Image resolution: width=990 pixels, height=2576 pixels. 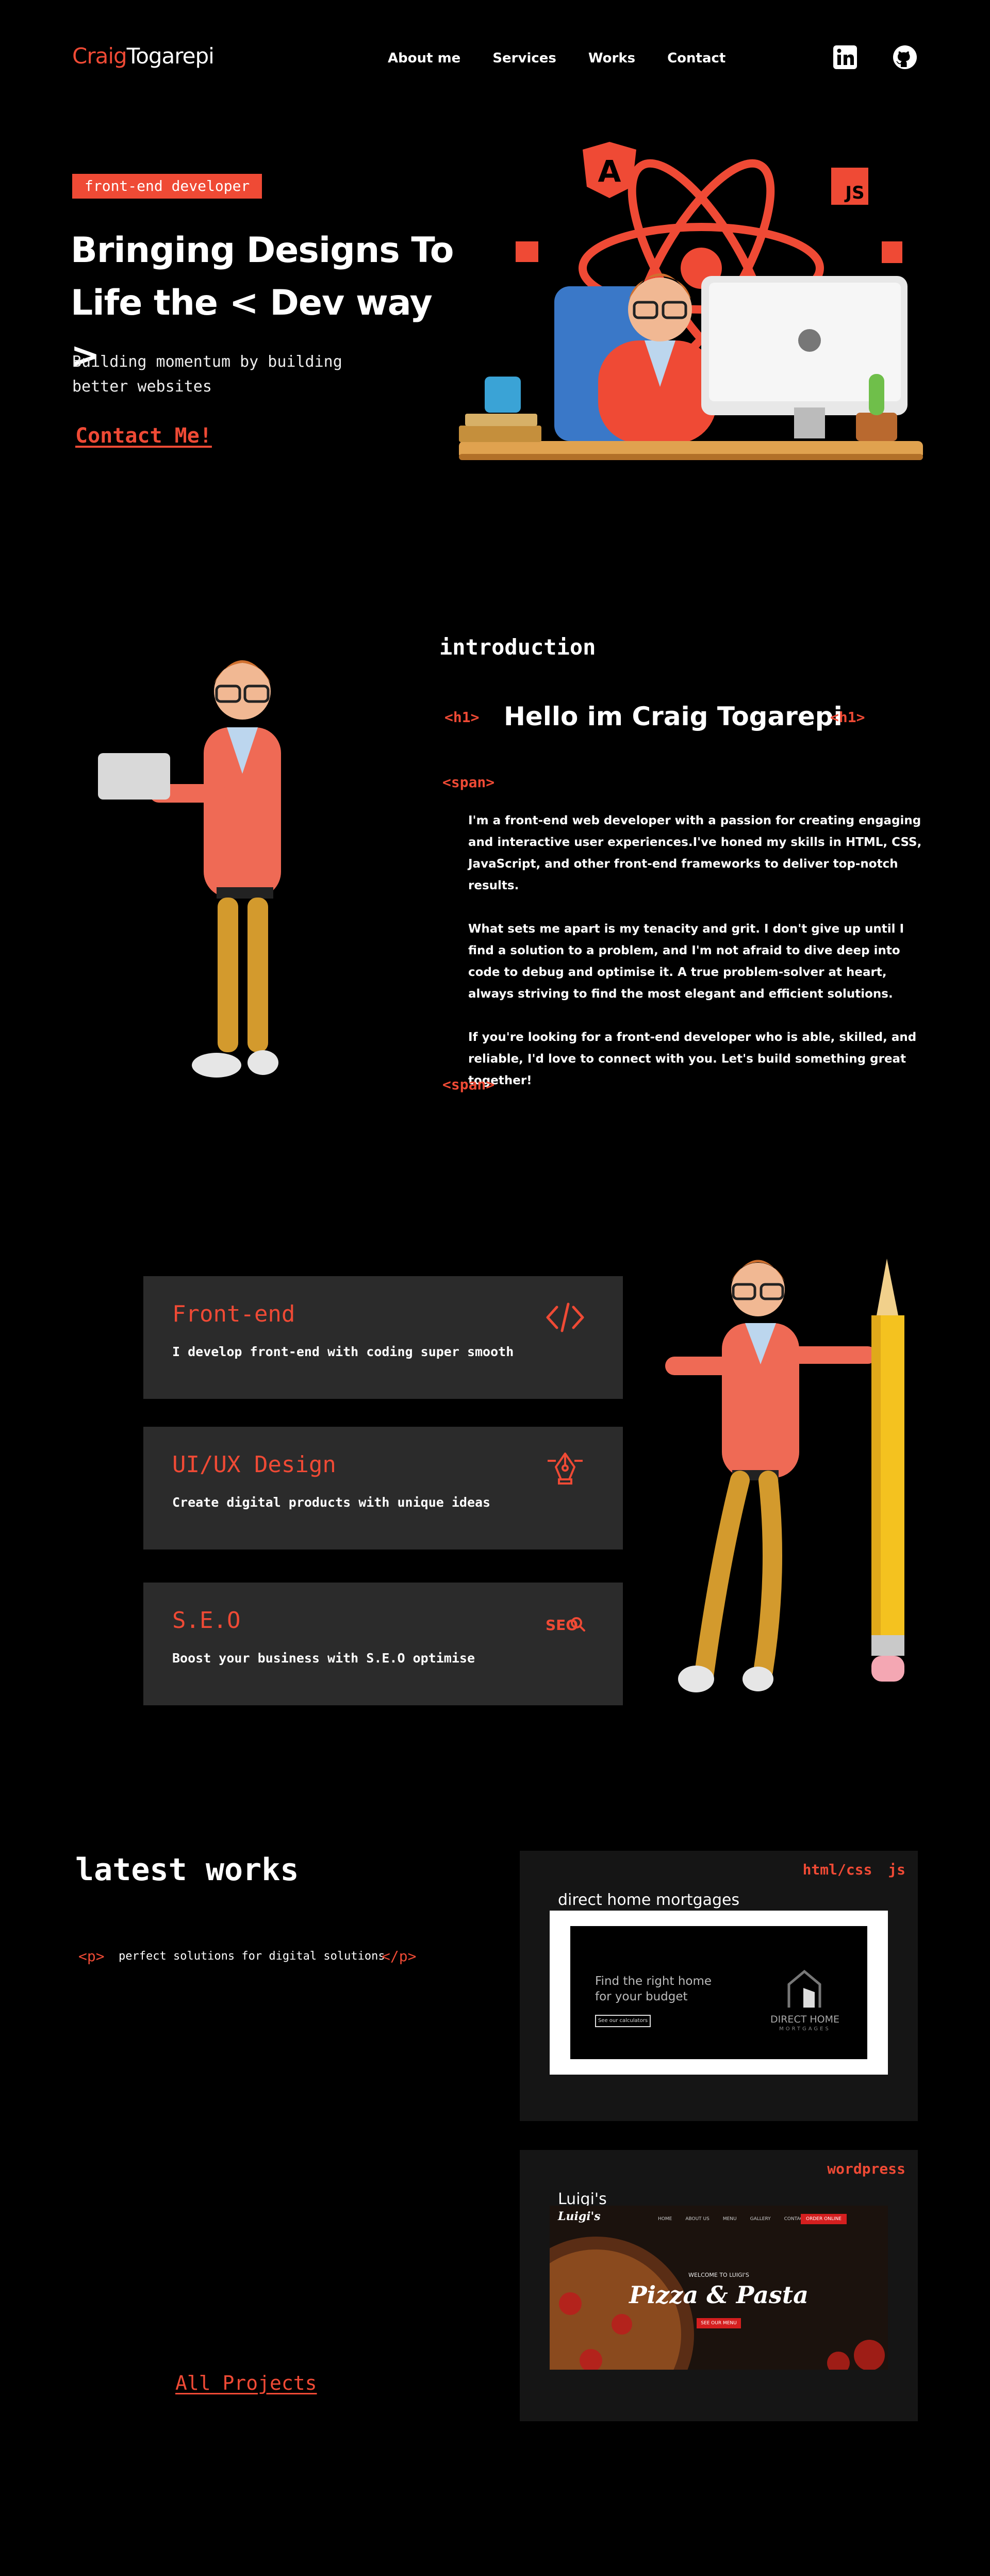 What do you see at coordinates (804, 2020) in the screenshot?
I see `thumbnail-brand: DIRECT HOME` at bounding box center [804, 2020].